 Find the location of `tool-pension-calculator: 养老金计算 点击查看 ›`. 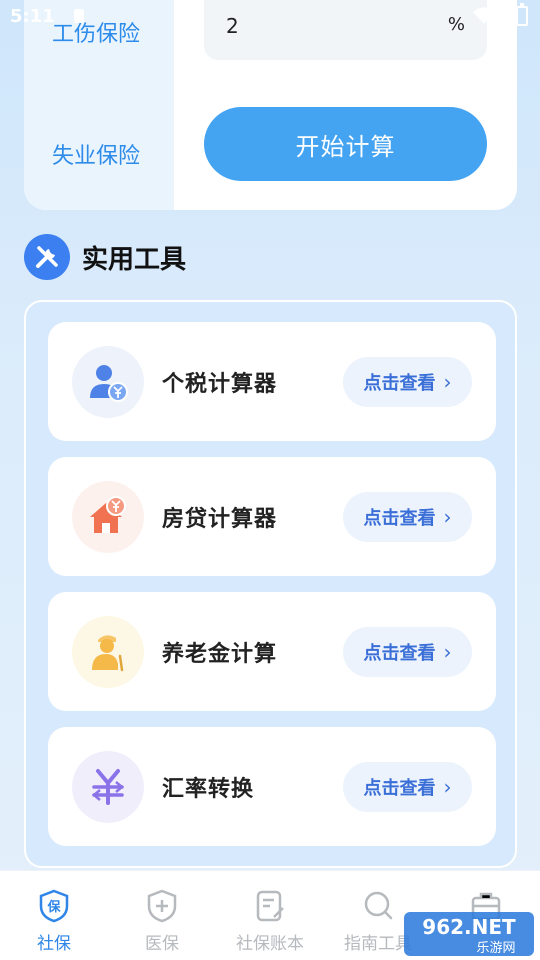

tool-pension-calculator: 养老金计算 点击查看 › is located at coordinates (272, 651).